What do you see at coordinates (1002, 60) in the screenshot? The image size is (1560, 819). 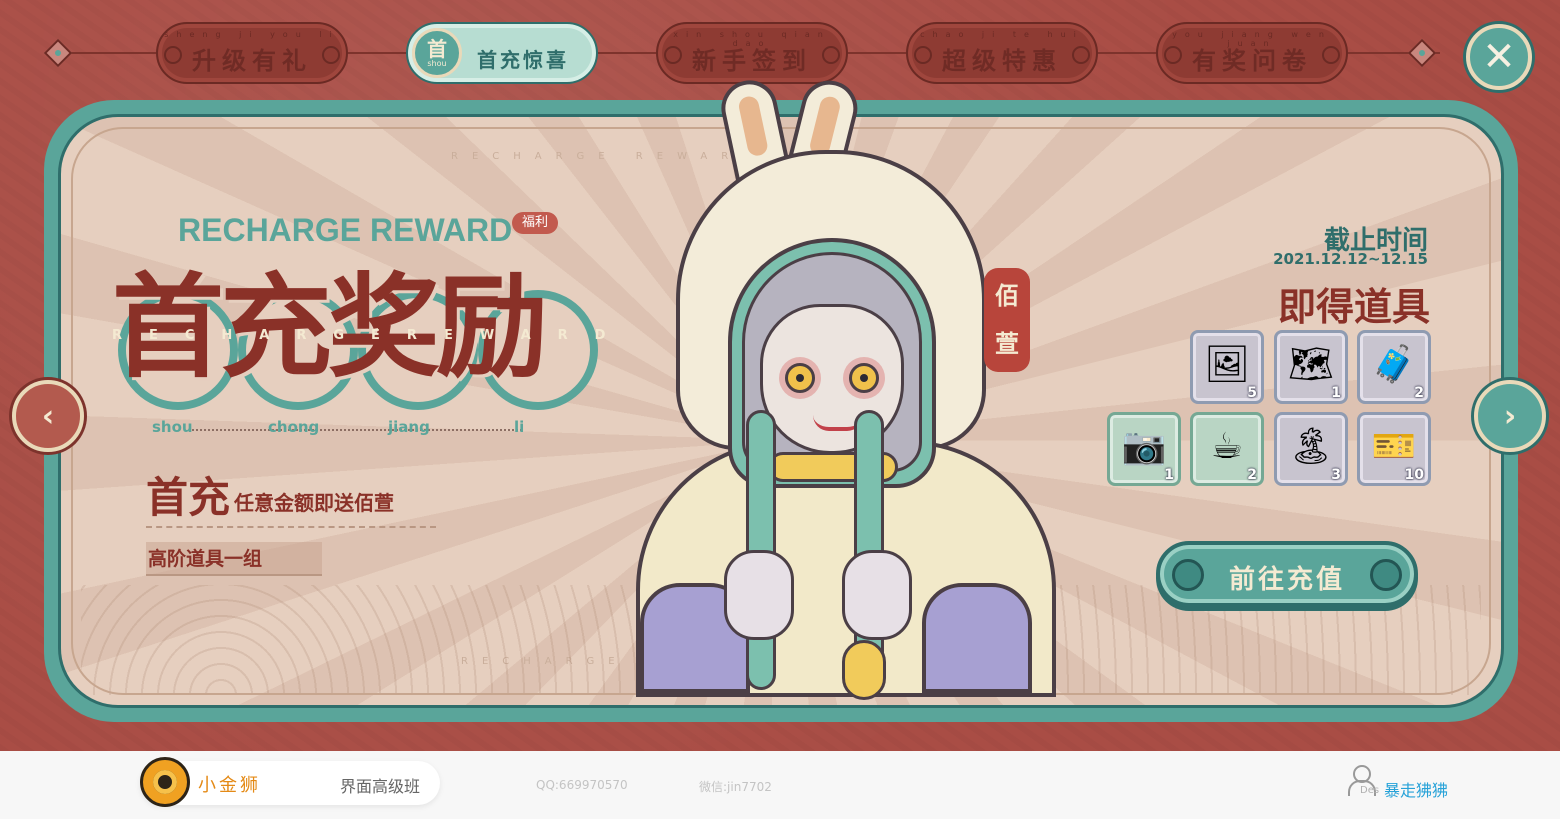 I see `tab-label: 超级特惠` at bounding box center [1002, 60].